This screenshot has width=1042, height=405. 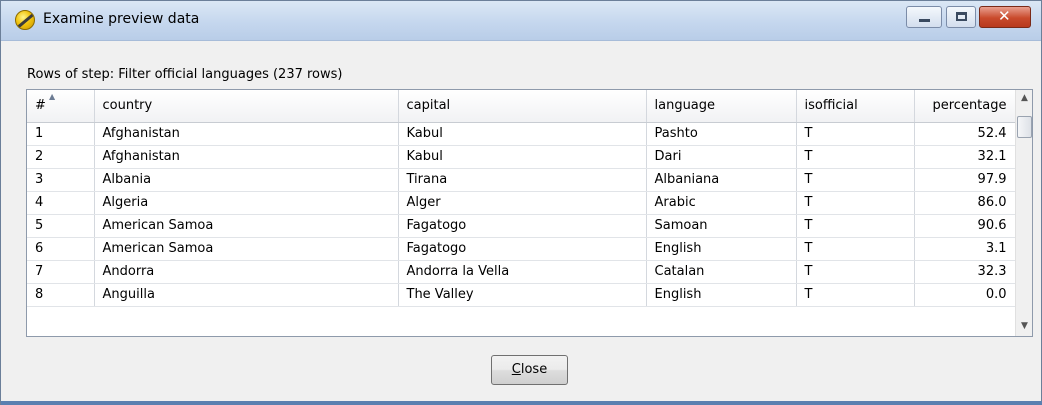 I want to click on cell-capital: The Valley, so click(x=522, y=295).